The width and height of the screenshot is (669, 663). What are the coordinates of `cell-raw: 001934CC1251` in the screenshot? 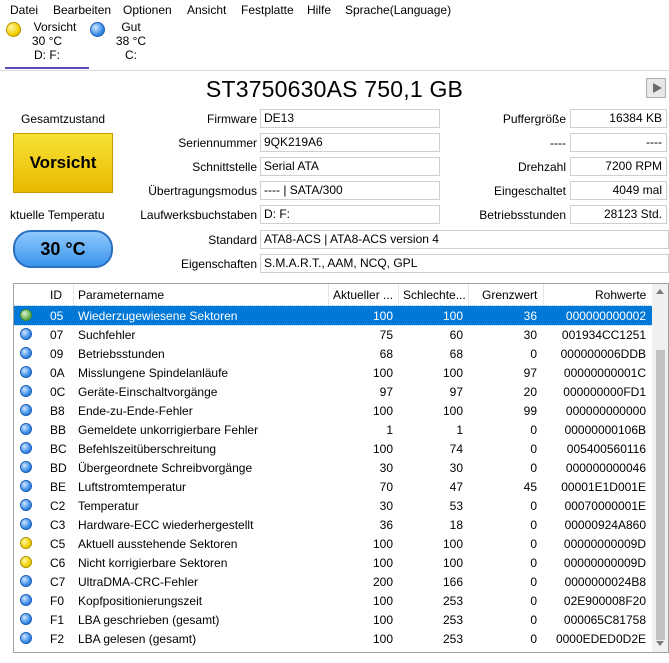 It's located at (603, 335).